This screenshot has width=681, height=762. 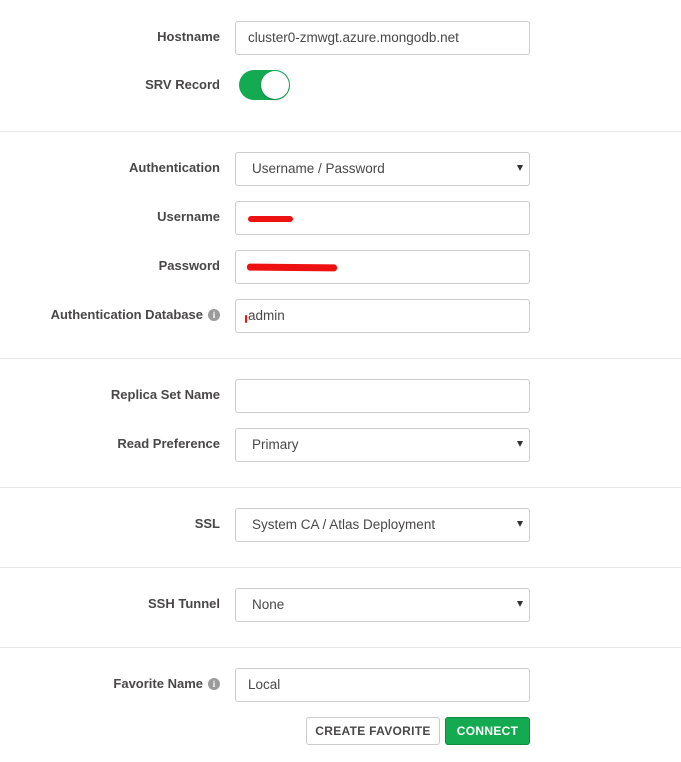 I want to click on password-input, so click(x=382, y=267).